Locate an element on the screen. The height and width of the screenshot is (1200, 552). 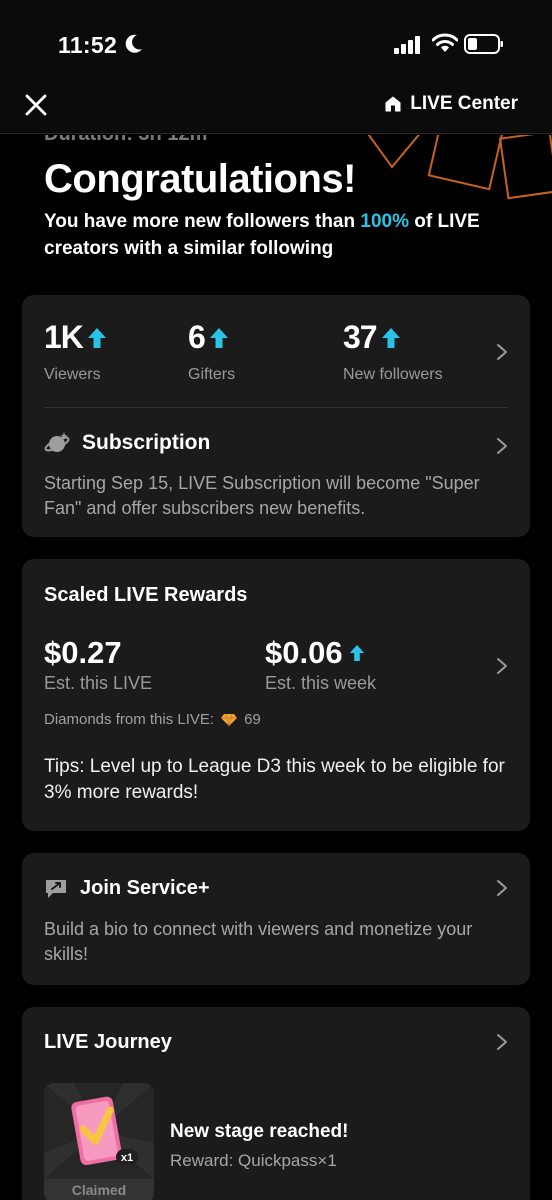
stat-viewers: 1K Viewers is located at coordinates (75, 351).